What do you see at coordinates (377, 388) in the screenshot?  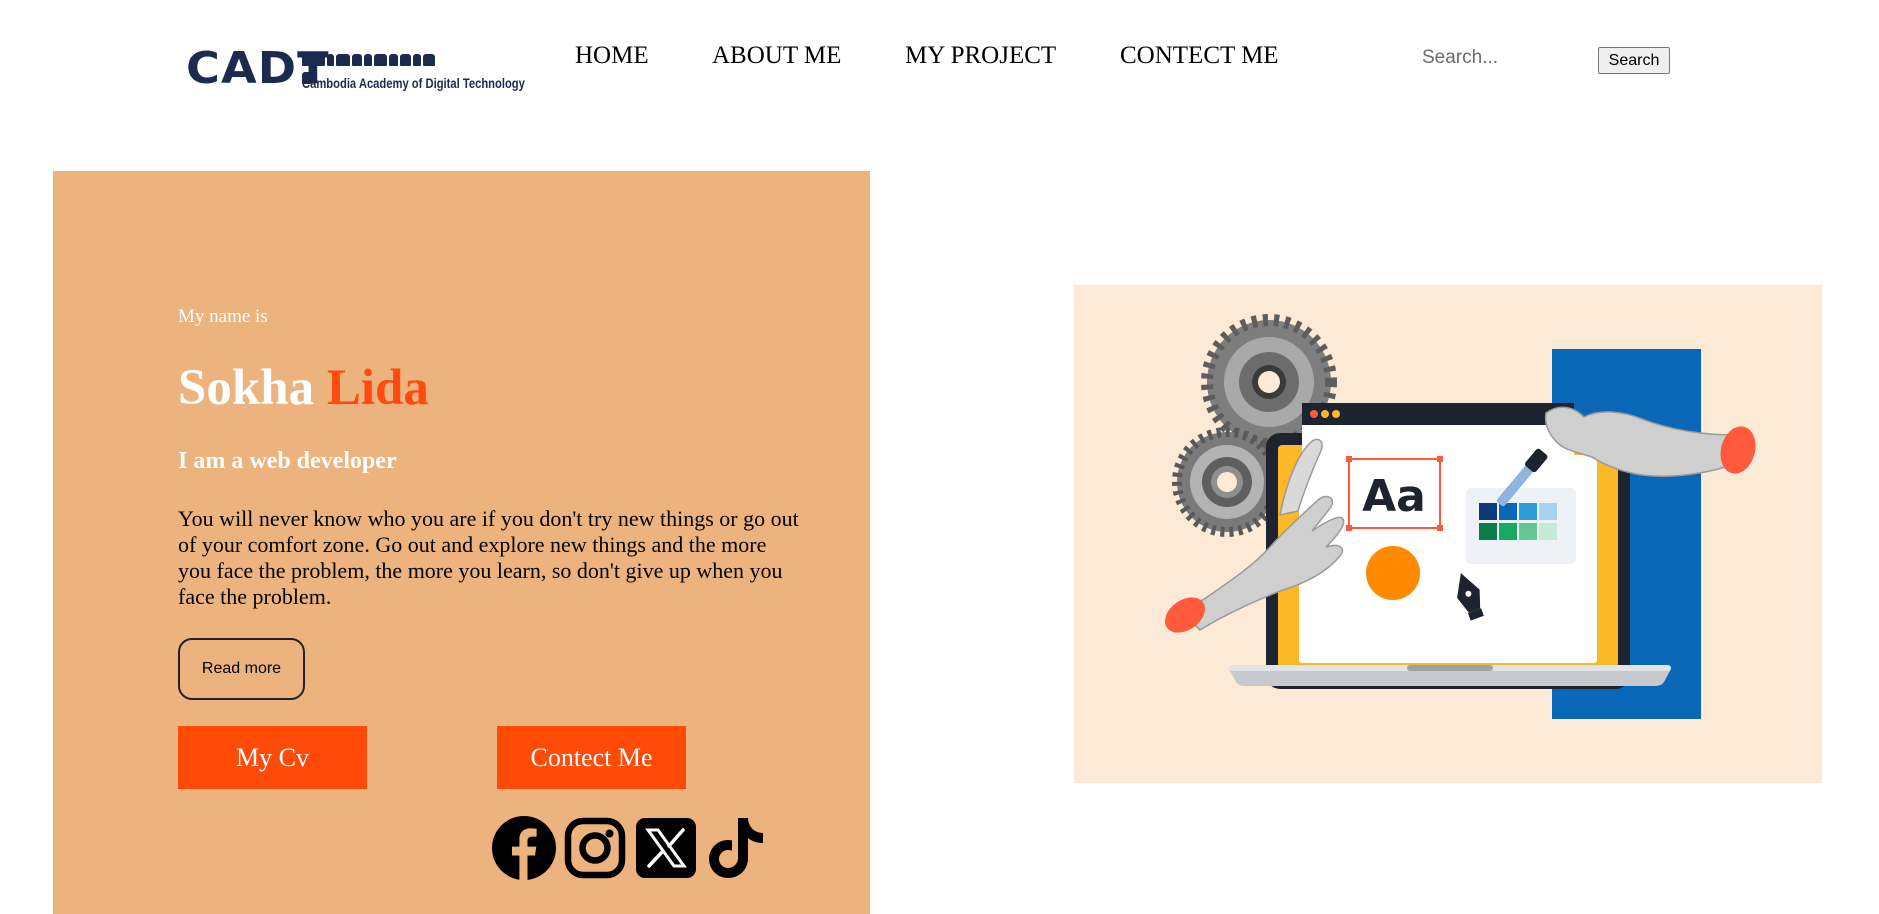 I see `last-name: Lida` at bounding box center [377, 388].